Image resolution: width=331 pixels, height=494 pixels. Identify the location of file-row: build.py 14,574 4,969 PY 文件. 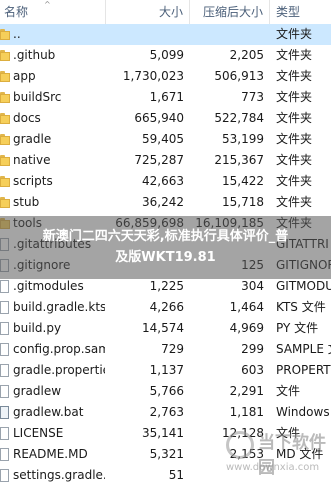
(165, 328).